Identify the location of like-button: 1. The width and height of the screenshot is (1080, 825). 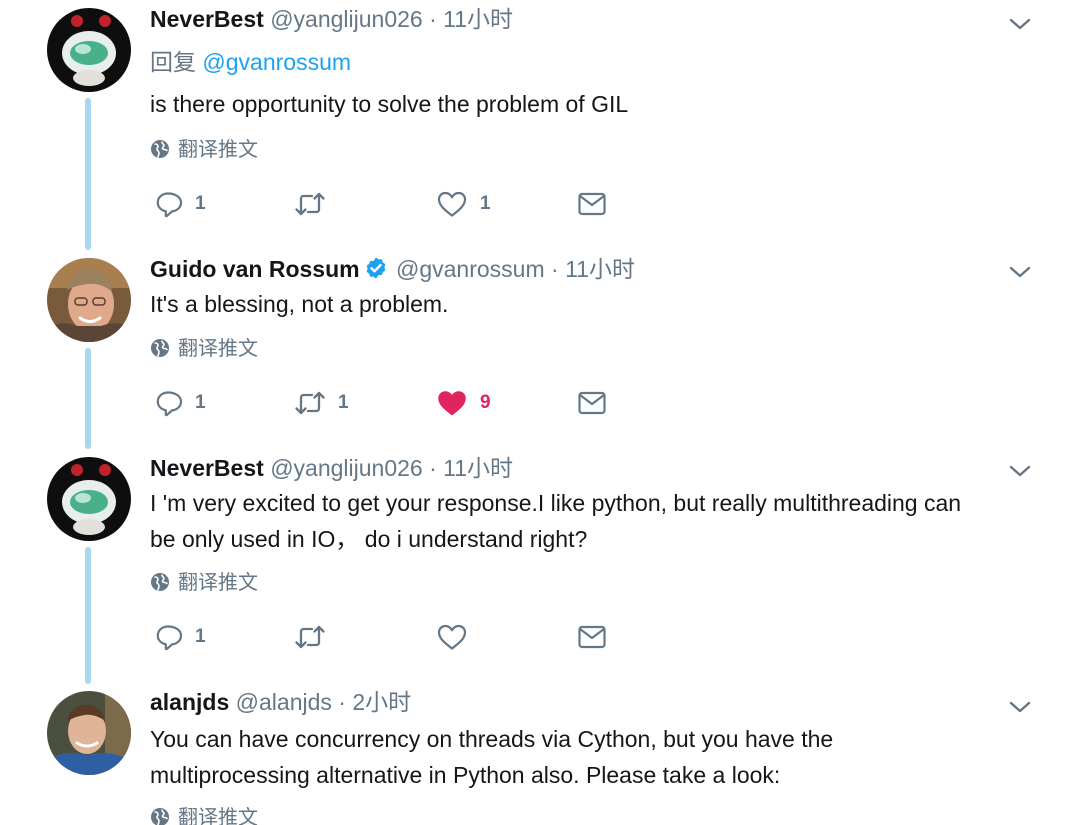
(463, 204).